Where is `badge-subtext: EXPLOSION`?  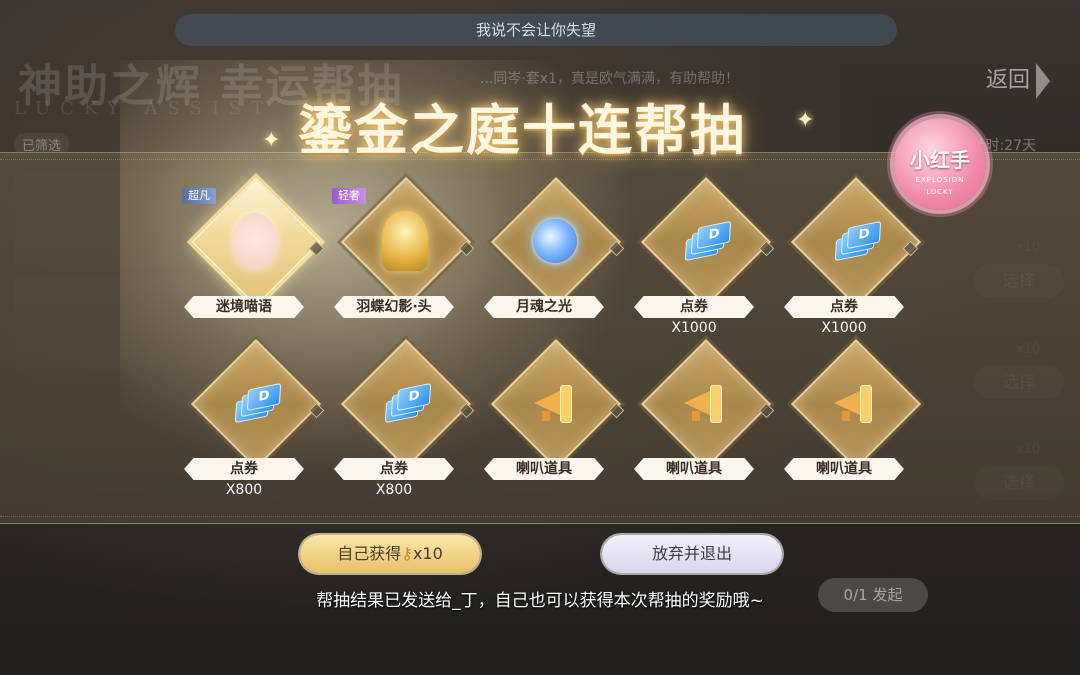 badge-subtext: EXPLOSION is located at coordinates (940, 180).